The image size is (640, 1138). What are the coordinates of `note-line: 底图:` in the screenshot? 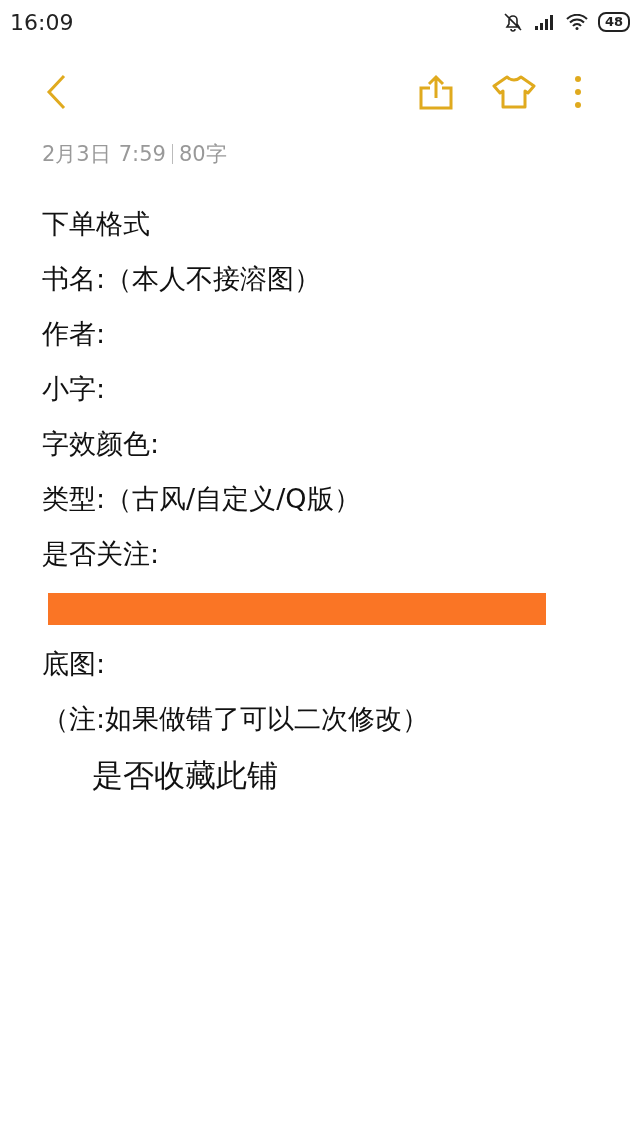 It's located at (74, 663).